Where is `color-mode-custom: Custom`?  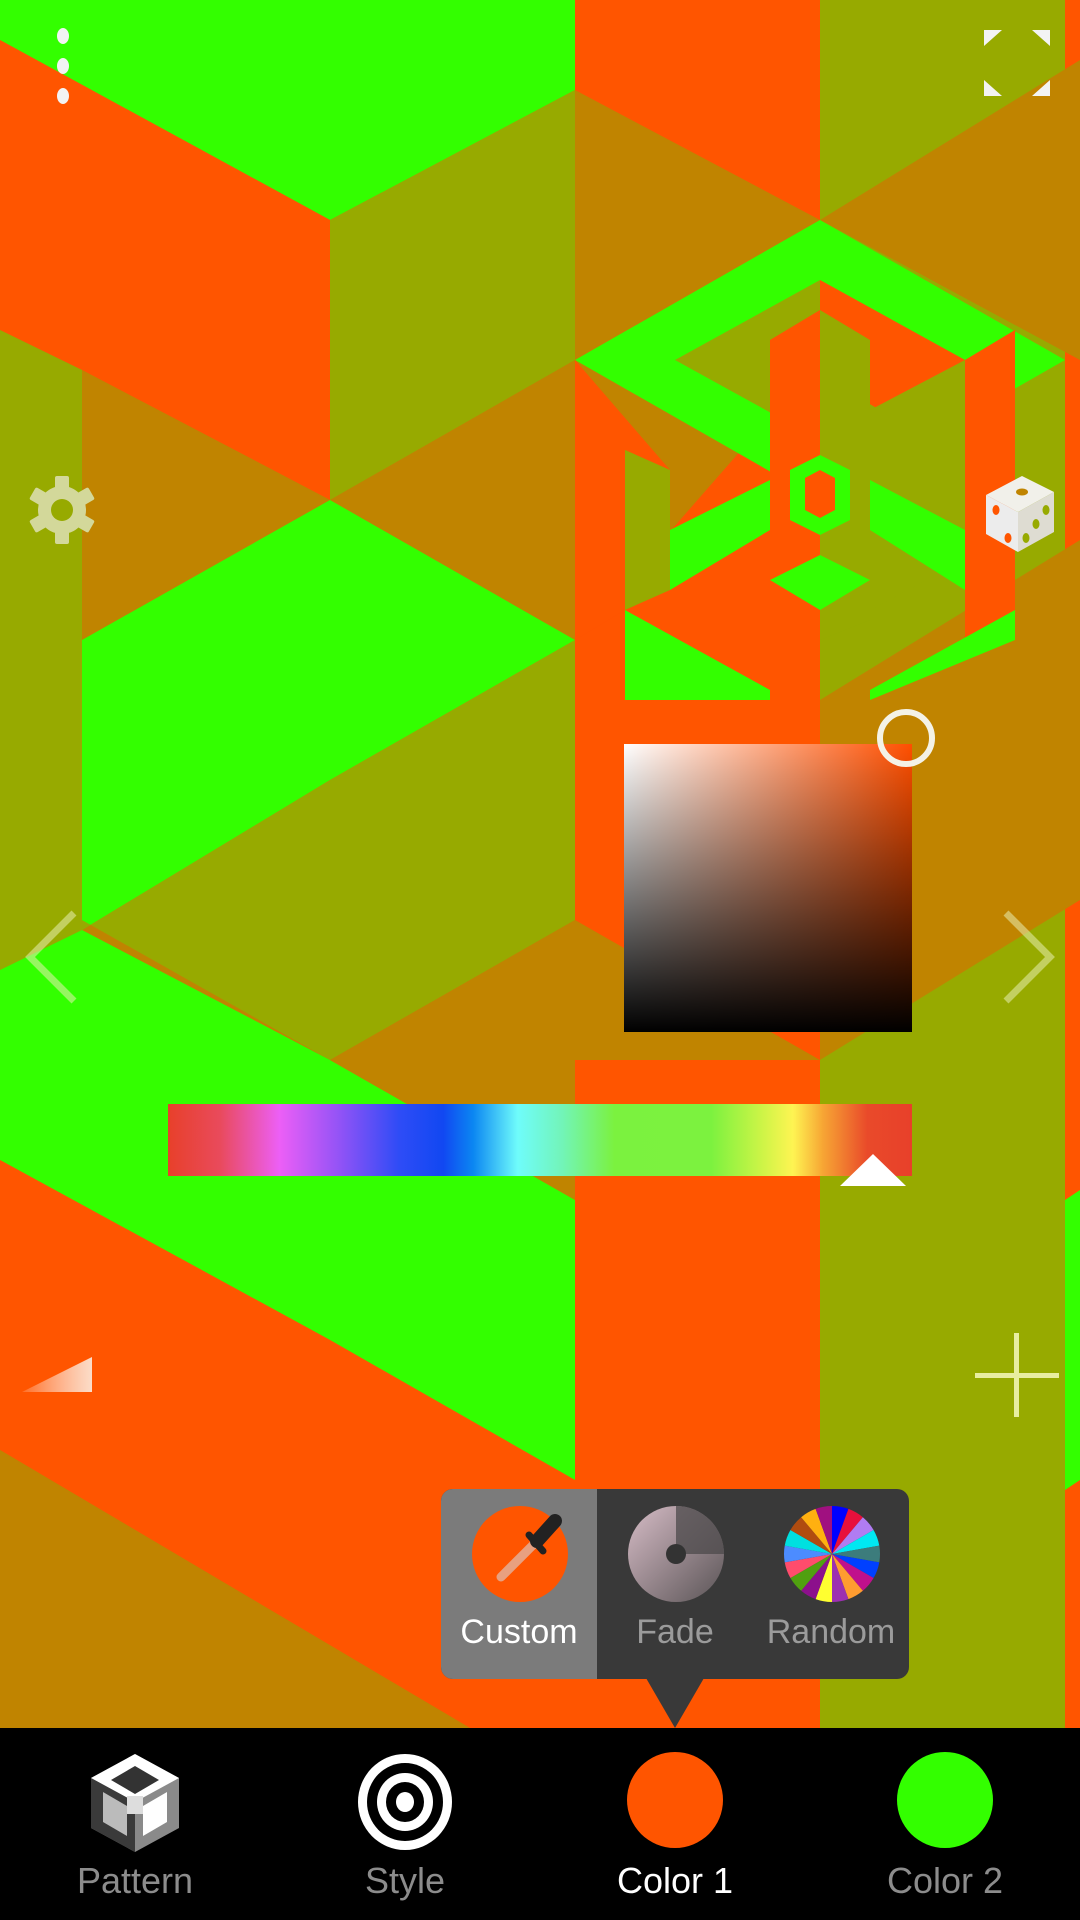
color-mode-custom: Custom is located at coordinates (519, 1584).